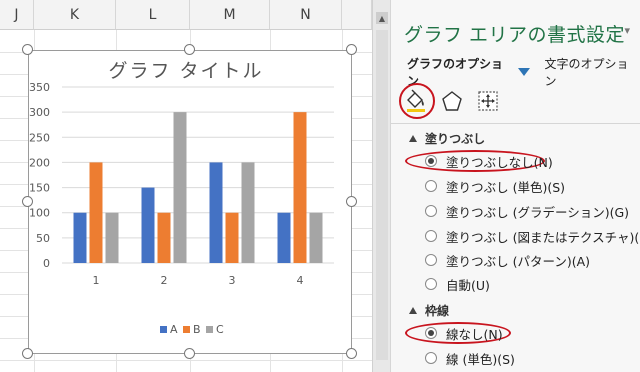  Describe the element at coordinates (39, 112) in the screenshot. I see `y-tick-label: 300` at that location.